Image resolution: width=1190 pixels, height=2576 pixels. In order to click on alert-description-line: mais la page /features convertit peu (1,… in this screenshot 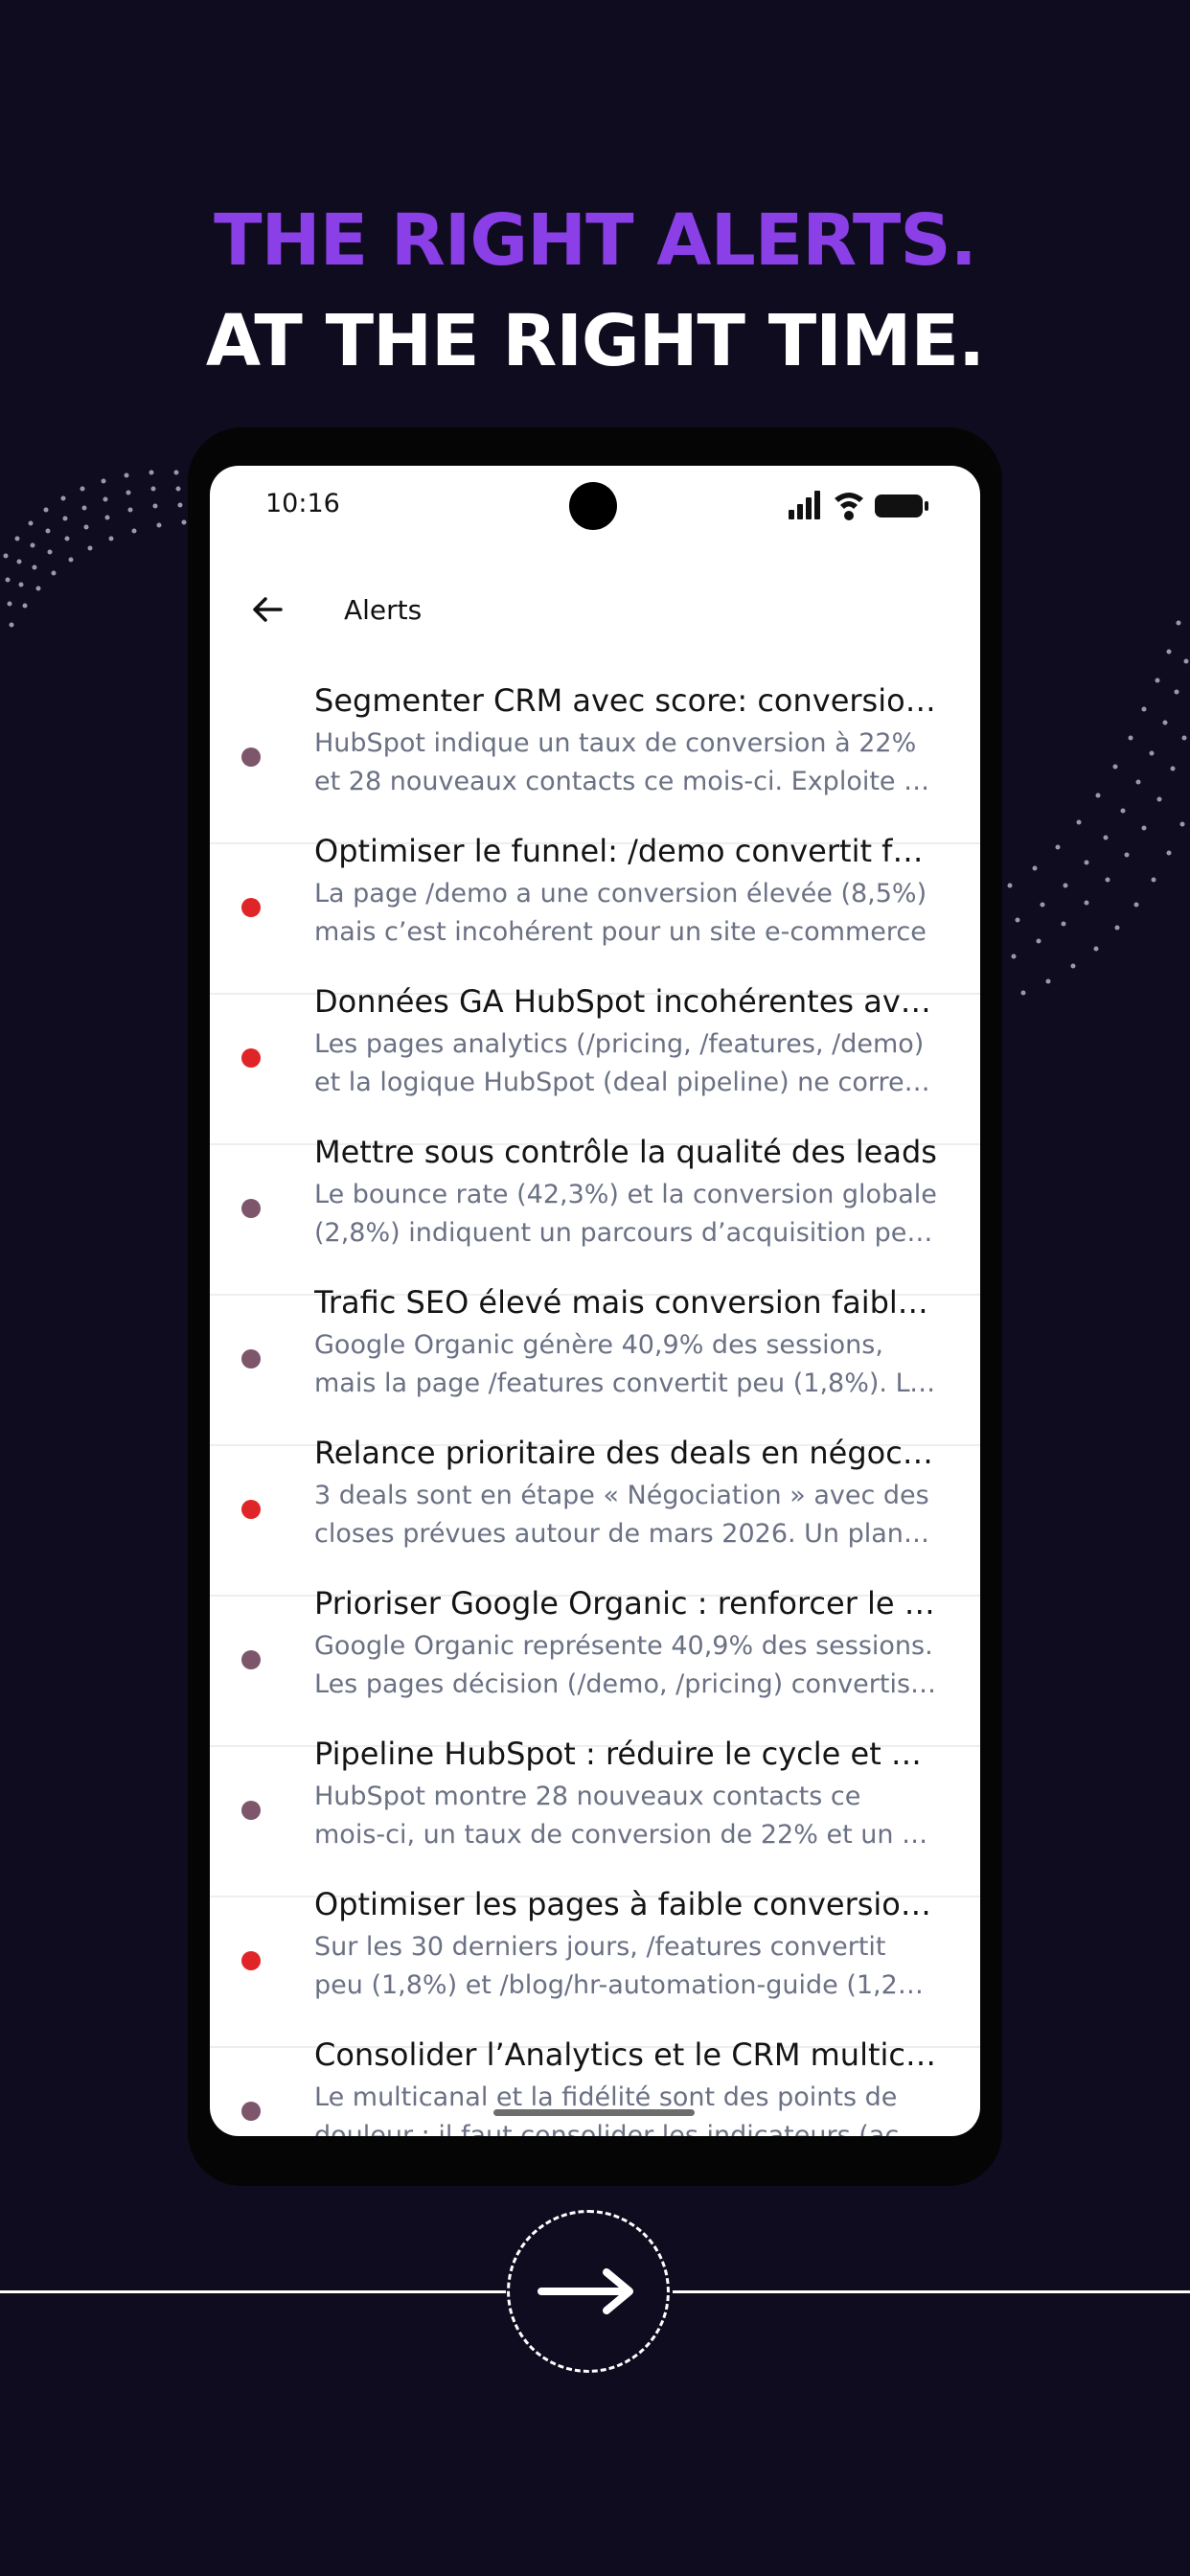, I will do `click(625, 1383)`.